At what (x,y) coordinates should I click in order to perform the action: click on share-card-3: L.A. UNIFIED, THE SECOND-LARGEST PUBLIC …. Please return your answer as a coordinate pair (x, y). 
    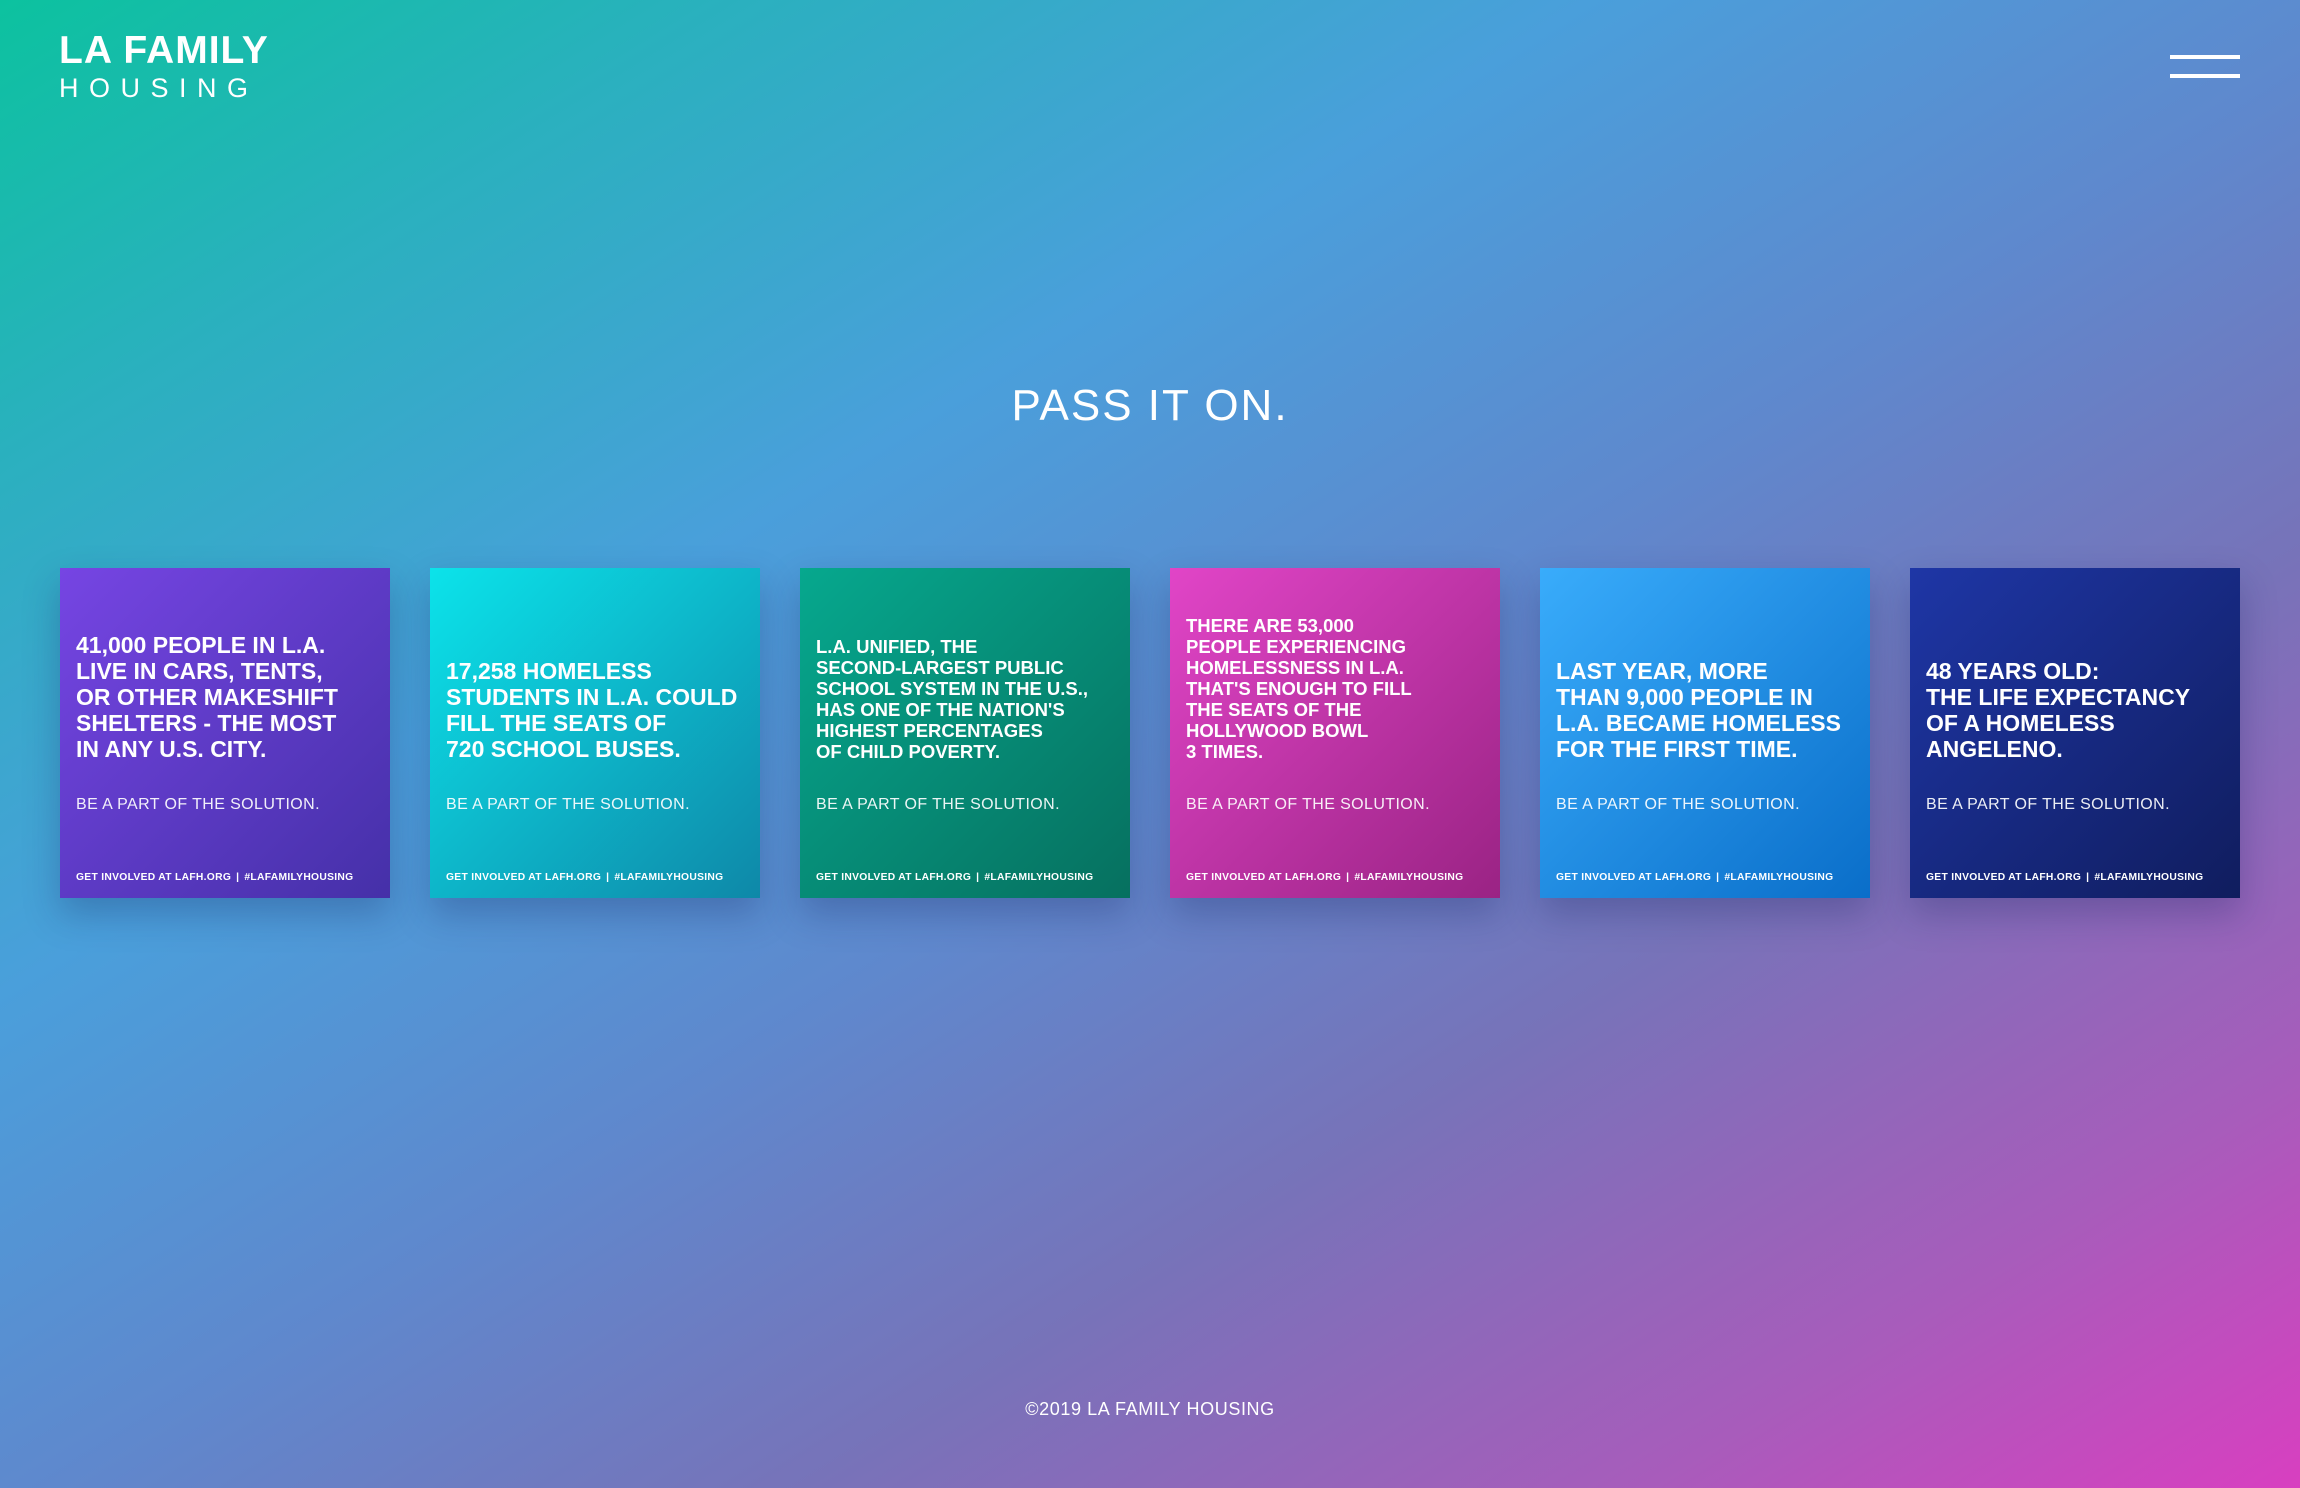
    Looking at the image, I should click on (965, 733).